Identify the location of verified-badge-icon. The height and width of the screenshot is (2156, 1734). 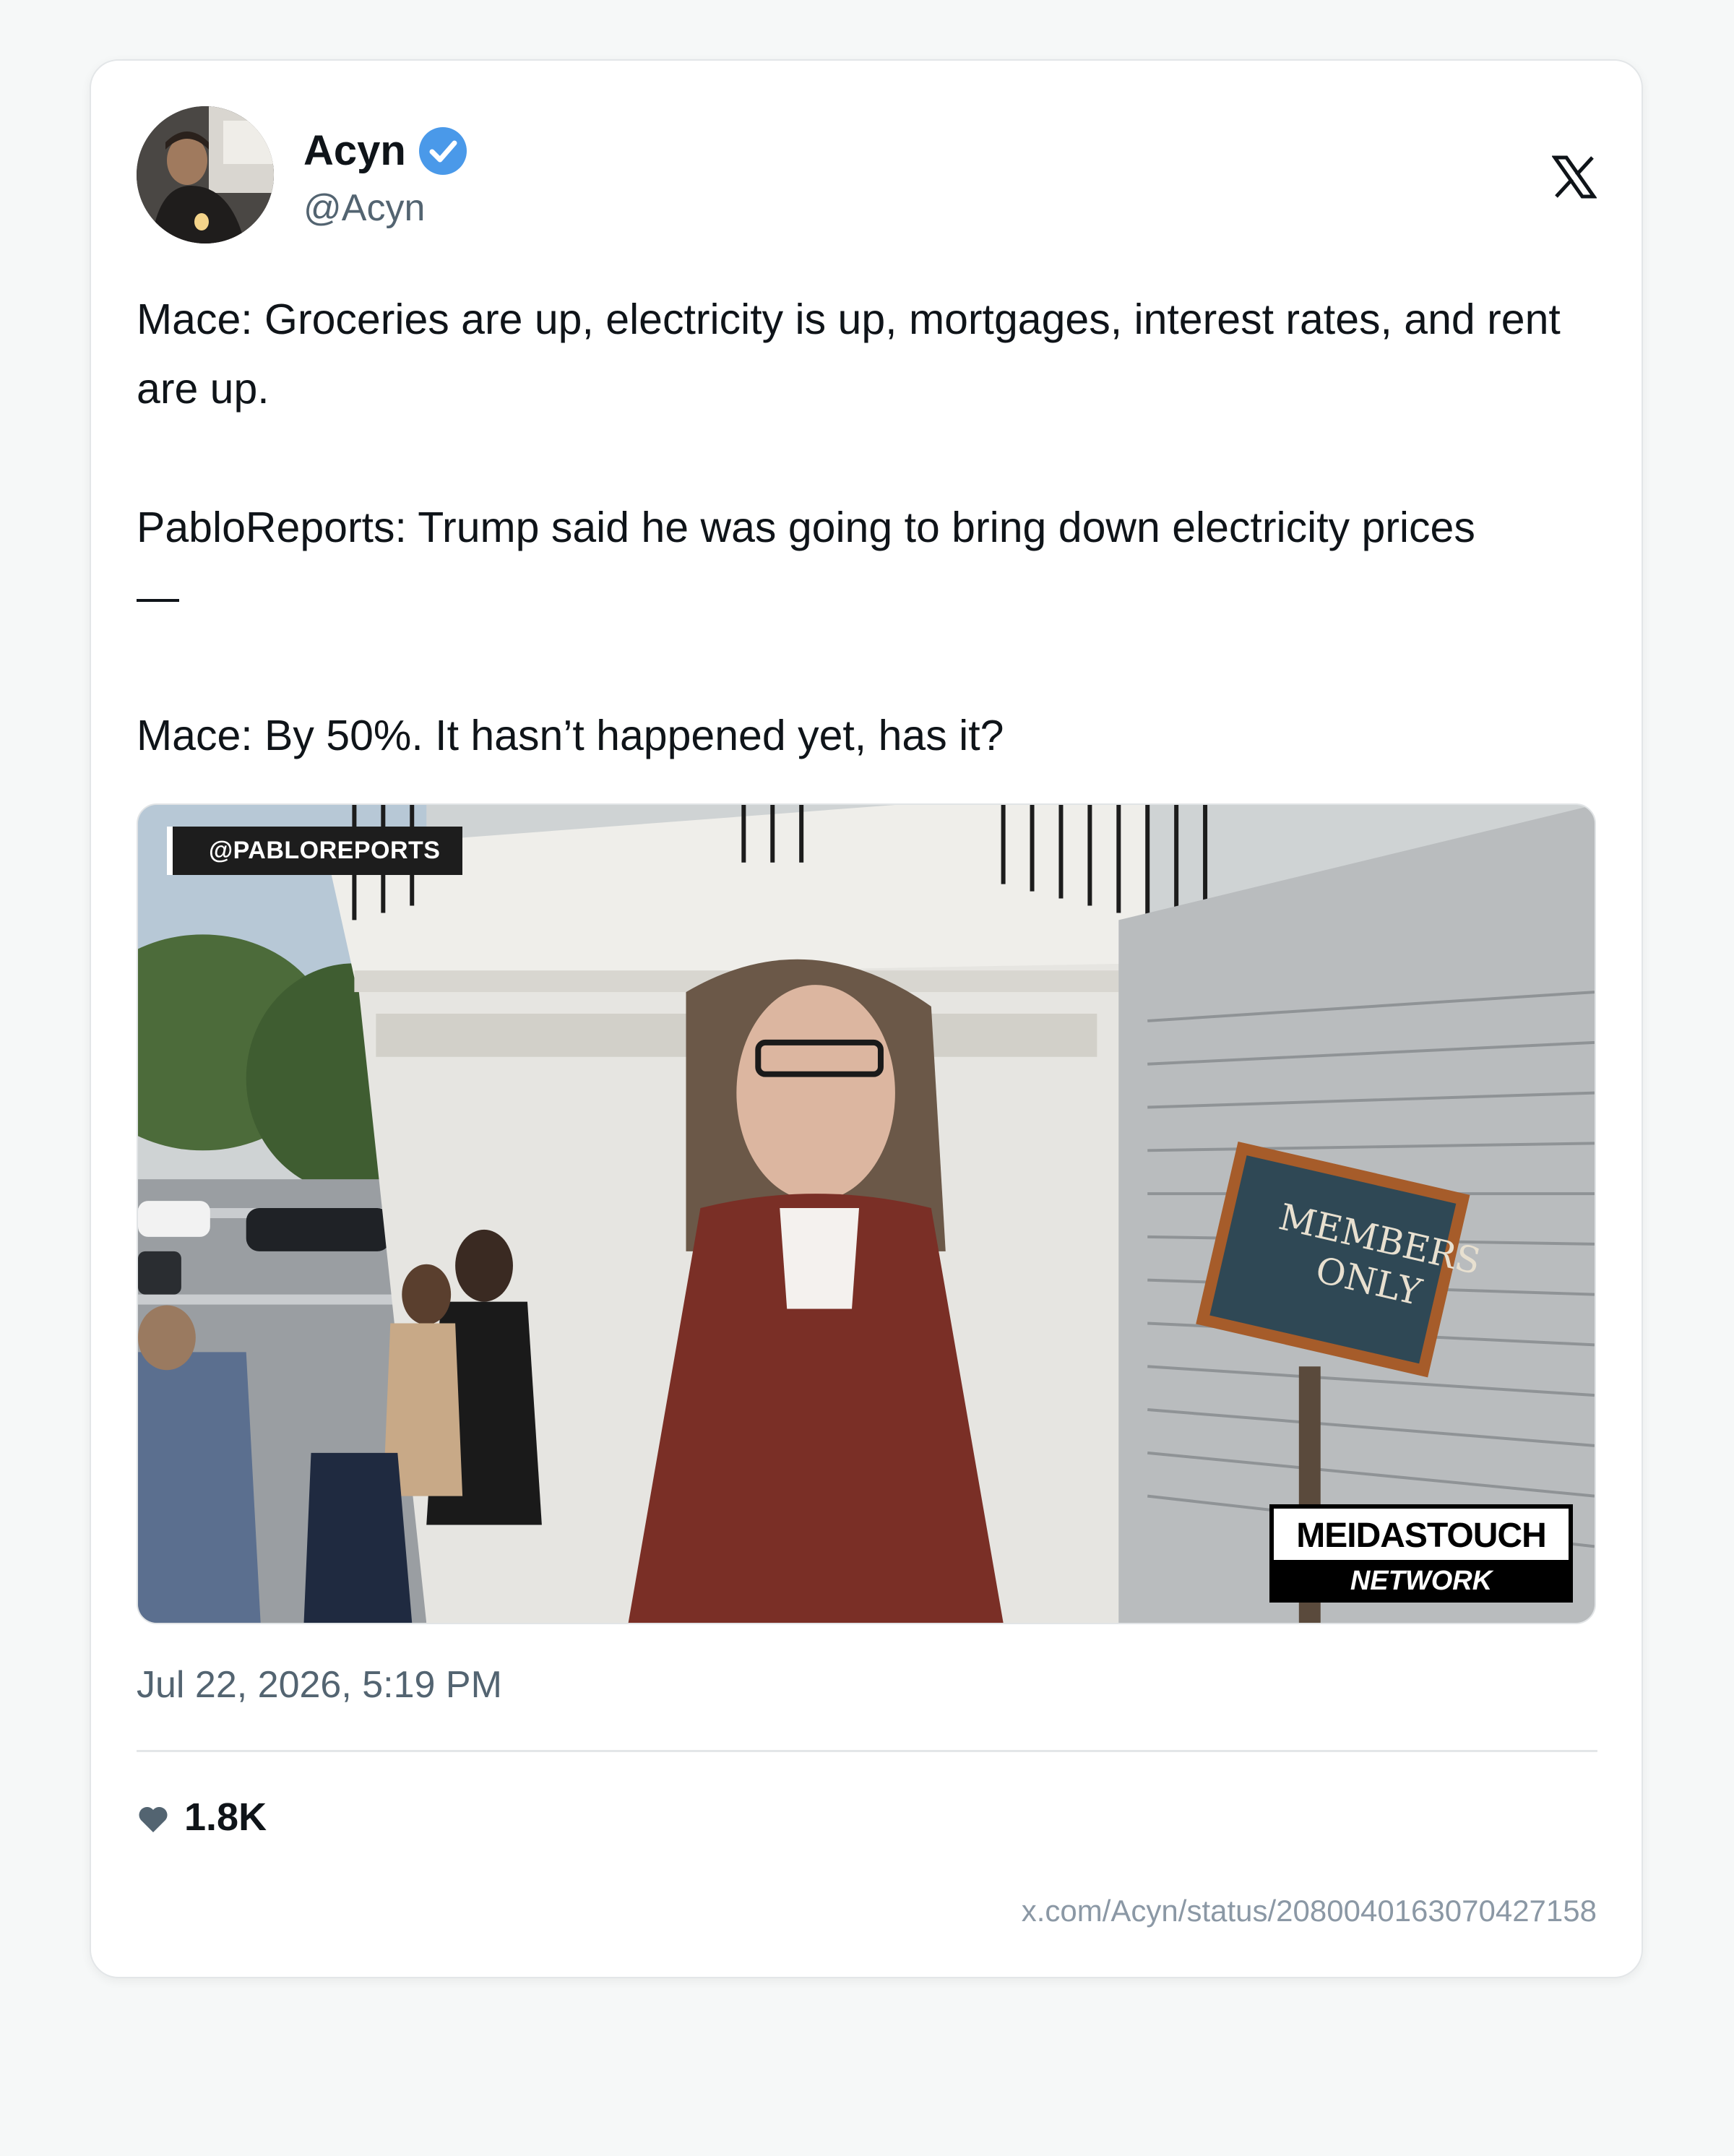
(443, 151).